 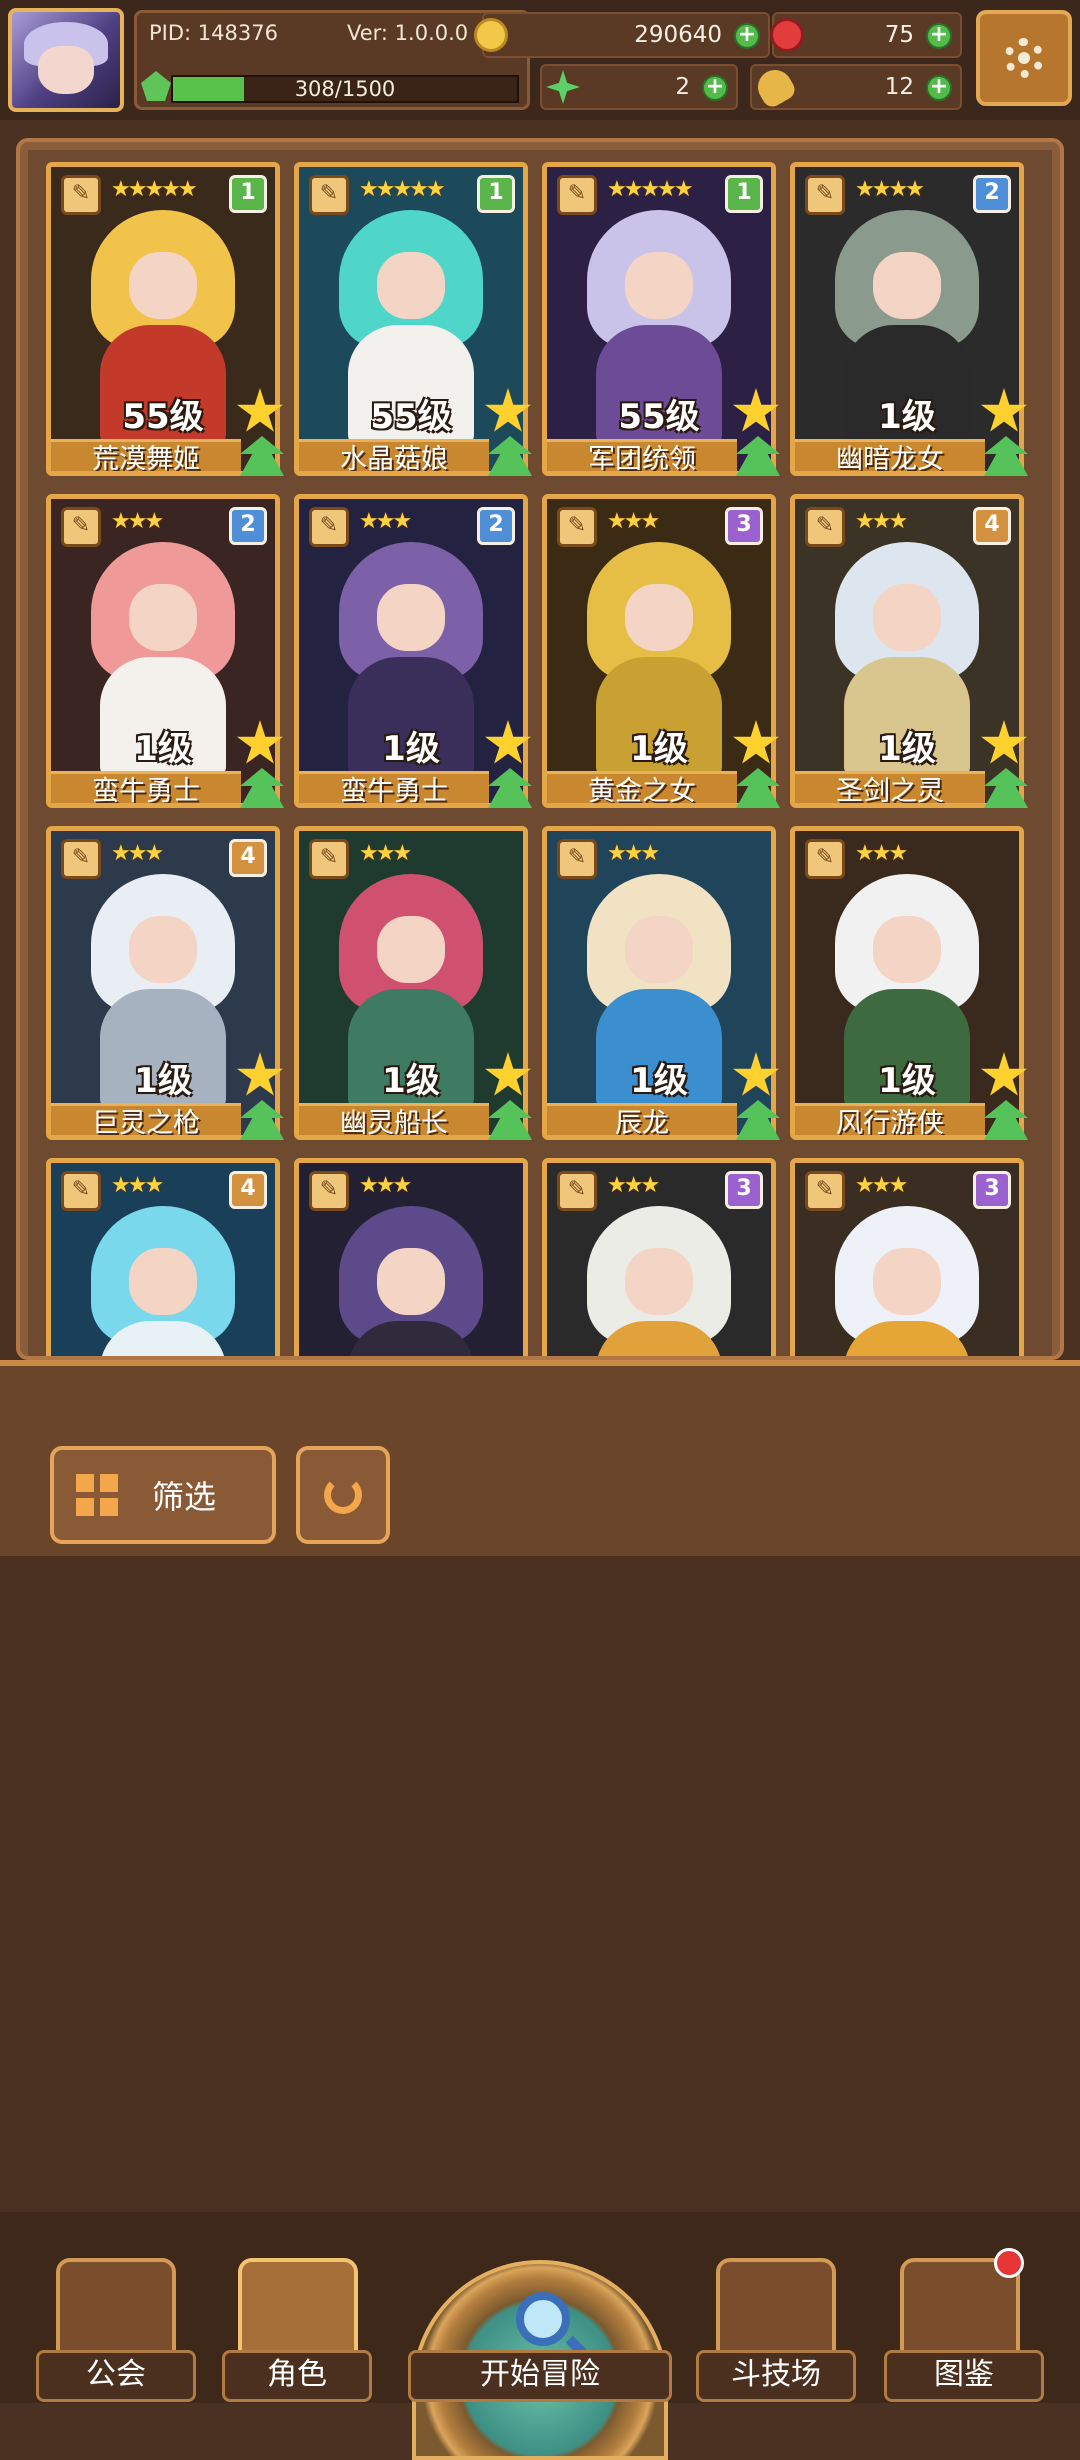 What do you see at coordinates (332, 60) in the screenshot?
I see `player-info-panel: PID: 148376 Ver: 1.0.0.0 308/1500` at bounding box center [332, 60].